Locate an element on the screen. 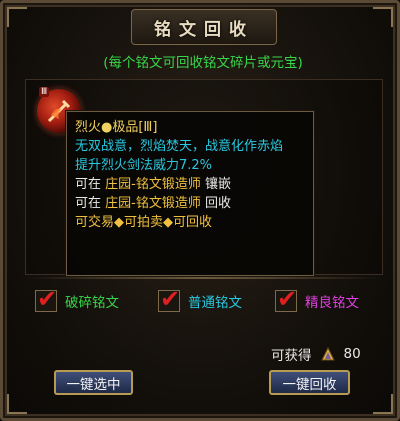 Image resolution: width=400 pixels, height=421 pixels. recycle-action: 回收 is located at coordinates (218, 203).